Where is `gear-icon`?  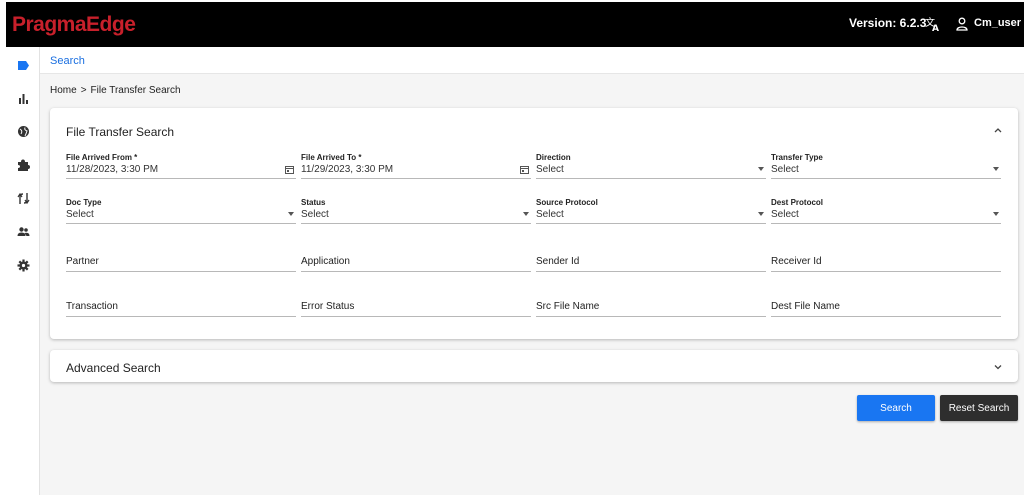
gear-icon is located at coordinates (23, 265).